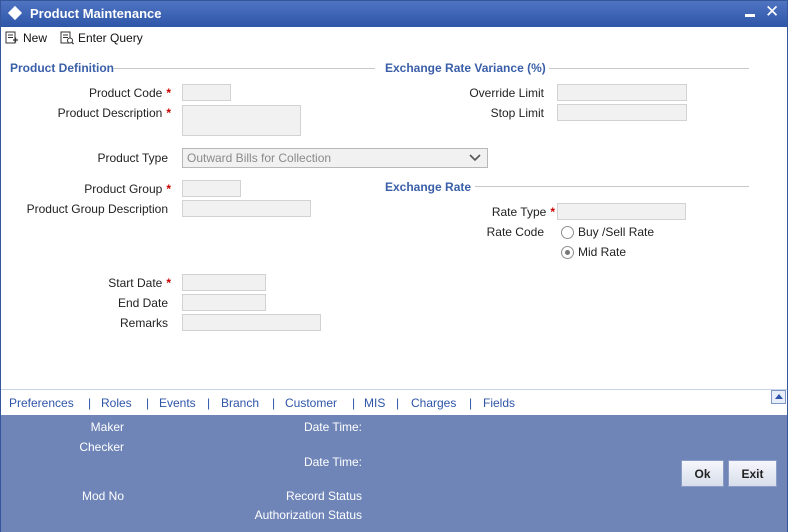 This screenshot has height=532, width=788. Describe the element at coordinates (101, 447) in the screenshot. I see `checker-label: Checker` at that location.